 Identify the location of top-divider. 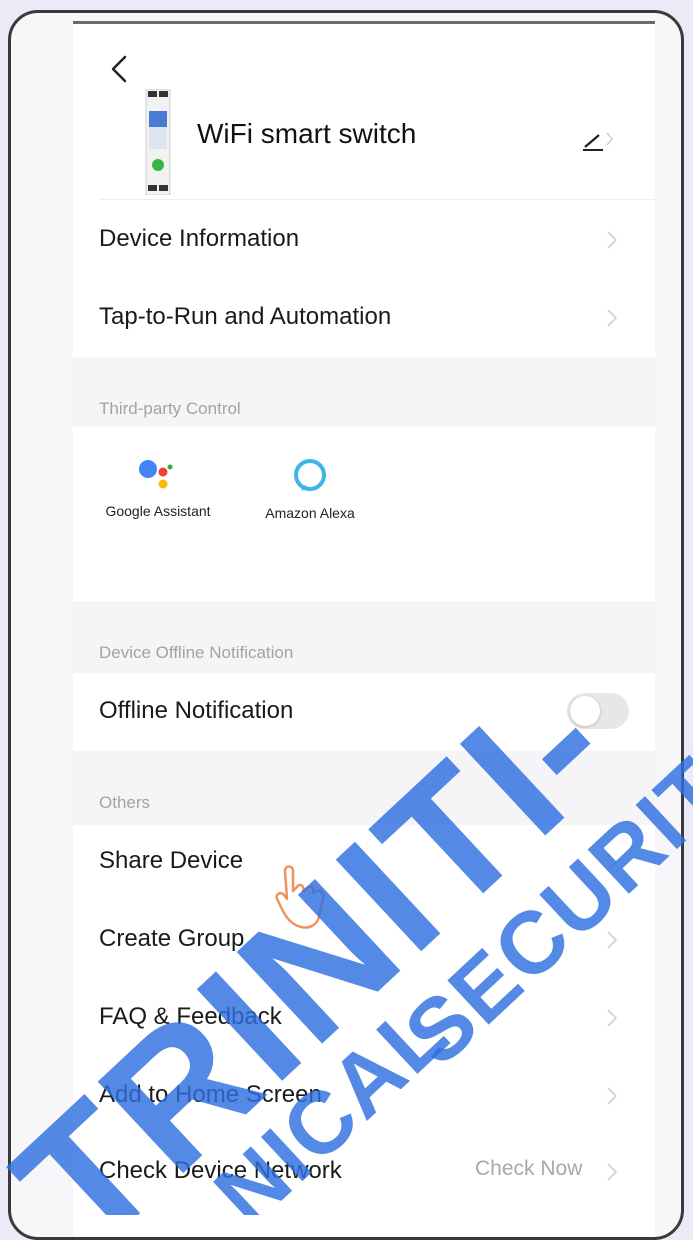
(364, 22).